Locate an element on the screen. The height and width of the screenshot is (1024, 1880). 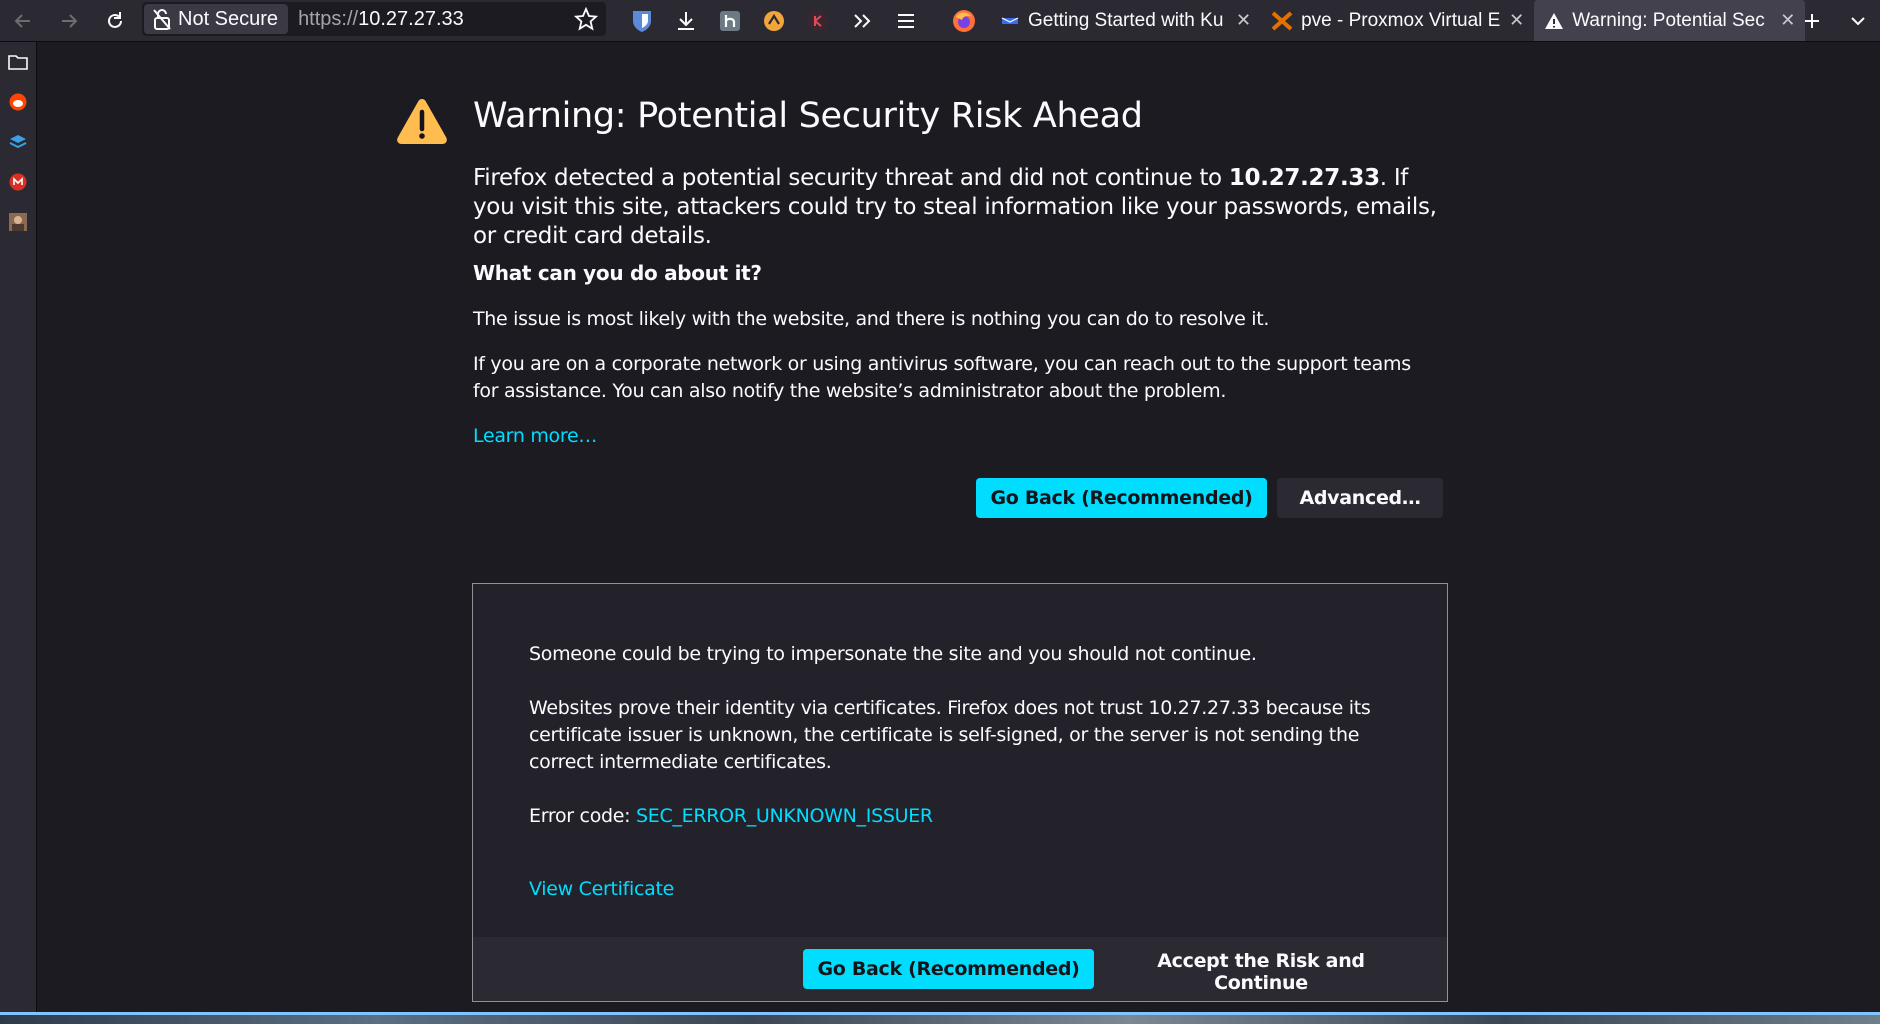
reload-button is located at coordinates (115, 20).